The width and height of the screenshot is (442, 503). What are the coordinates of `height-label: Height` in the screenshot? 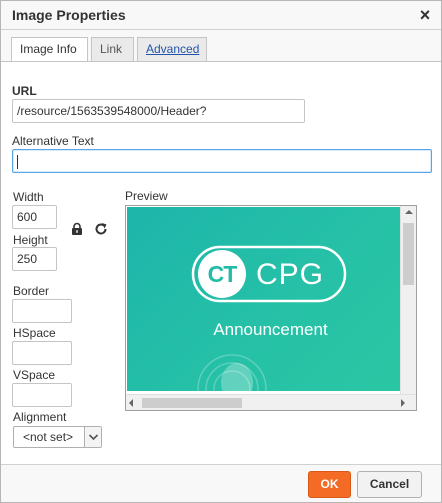 It's located at (30, 240).